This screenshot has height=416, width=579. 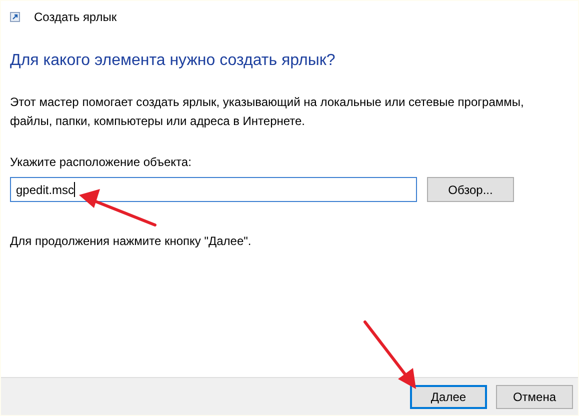 What do you see at coordinates (534, 396) in the screenshot?
I see `wizard-button: Отмена` at bounding box center [534, 396].